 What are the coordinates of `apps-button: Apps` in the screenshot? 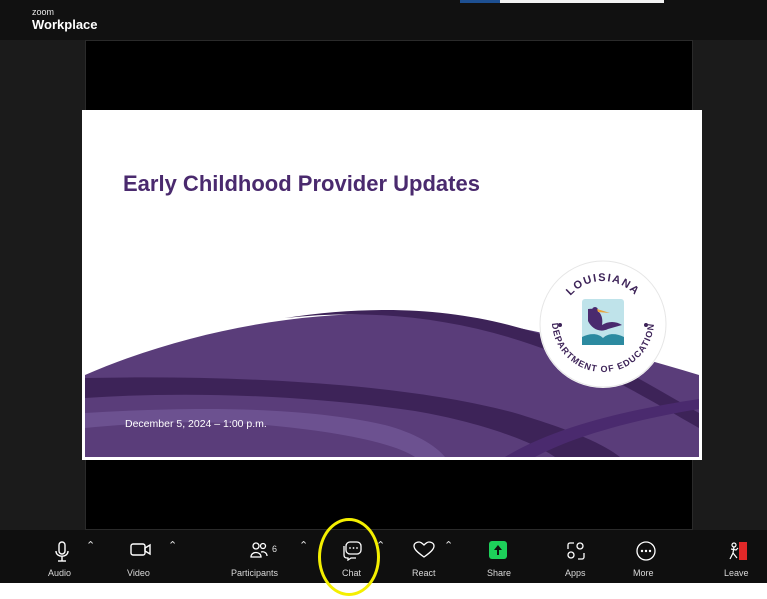 It's located at (577, 556).